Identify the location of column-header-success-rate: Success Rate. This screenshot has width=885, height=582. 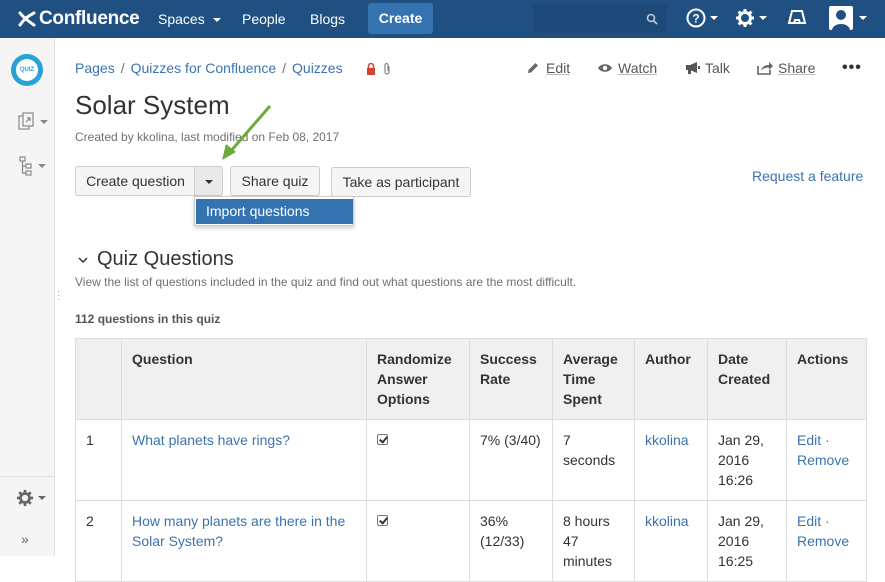
(511, 379).